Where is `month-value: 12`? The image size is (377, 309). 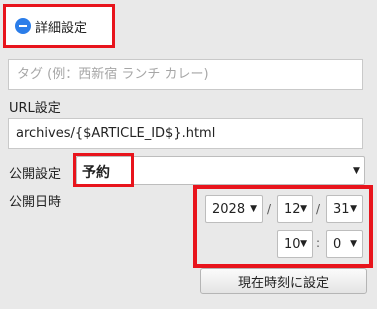
month-value: 12 is located at coordinates (292, 209).